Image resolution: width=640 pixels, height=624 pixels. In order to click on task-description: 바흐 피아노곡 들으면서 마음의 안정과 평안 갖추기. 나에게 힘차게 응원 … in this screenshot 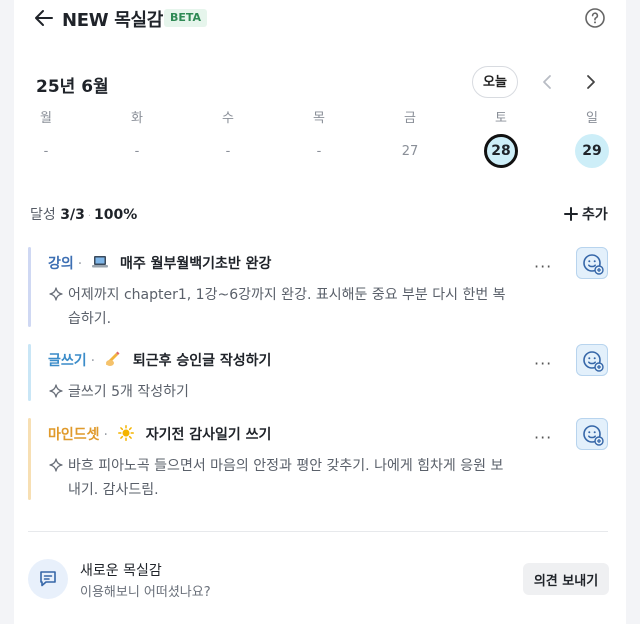, I will do `click(278, 478)`.